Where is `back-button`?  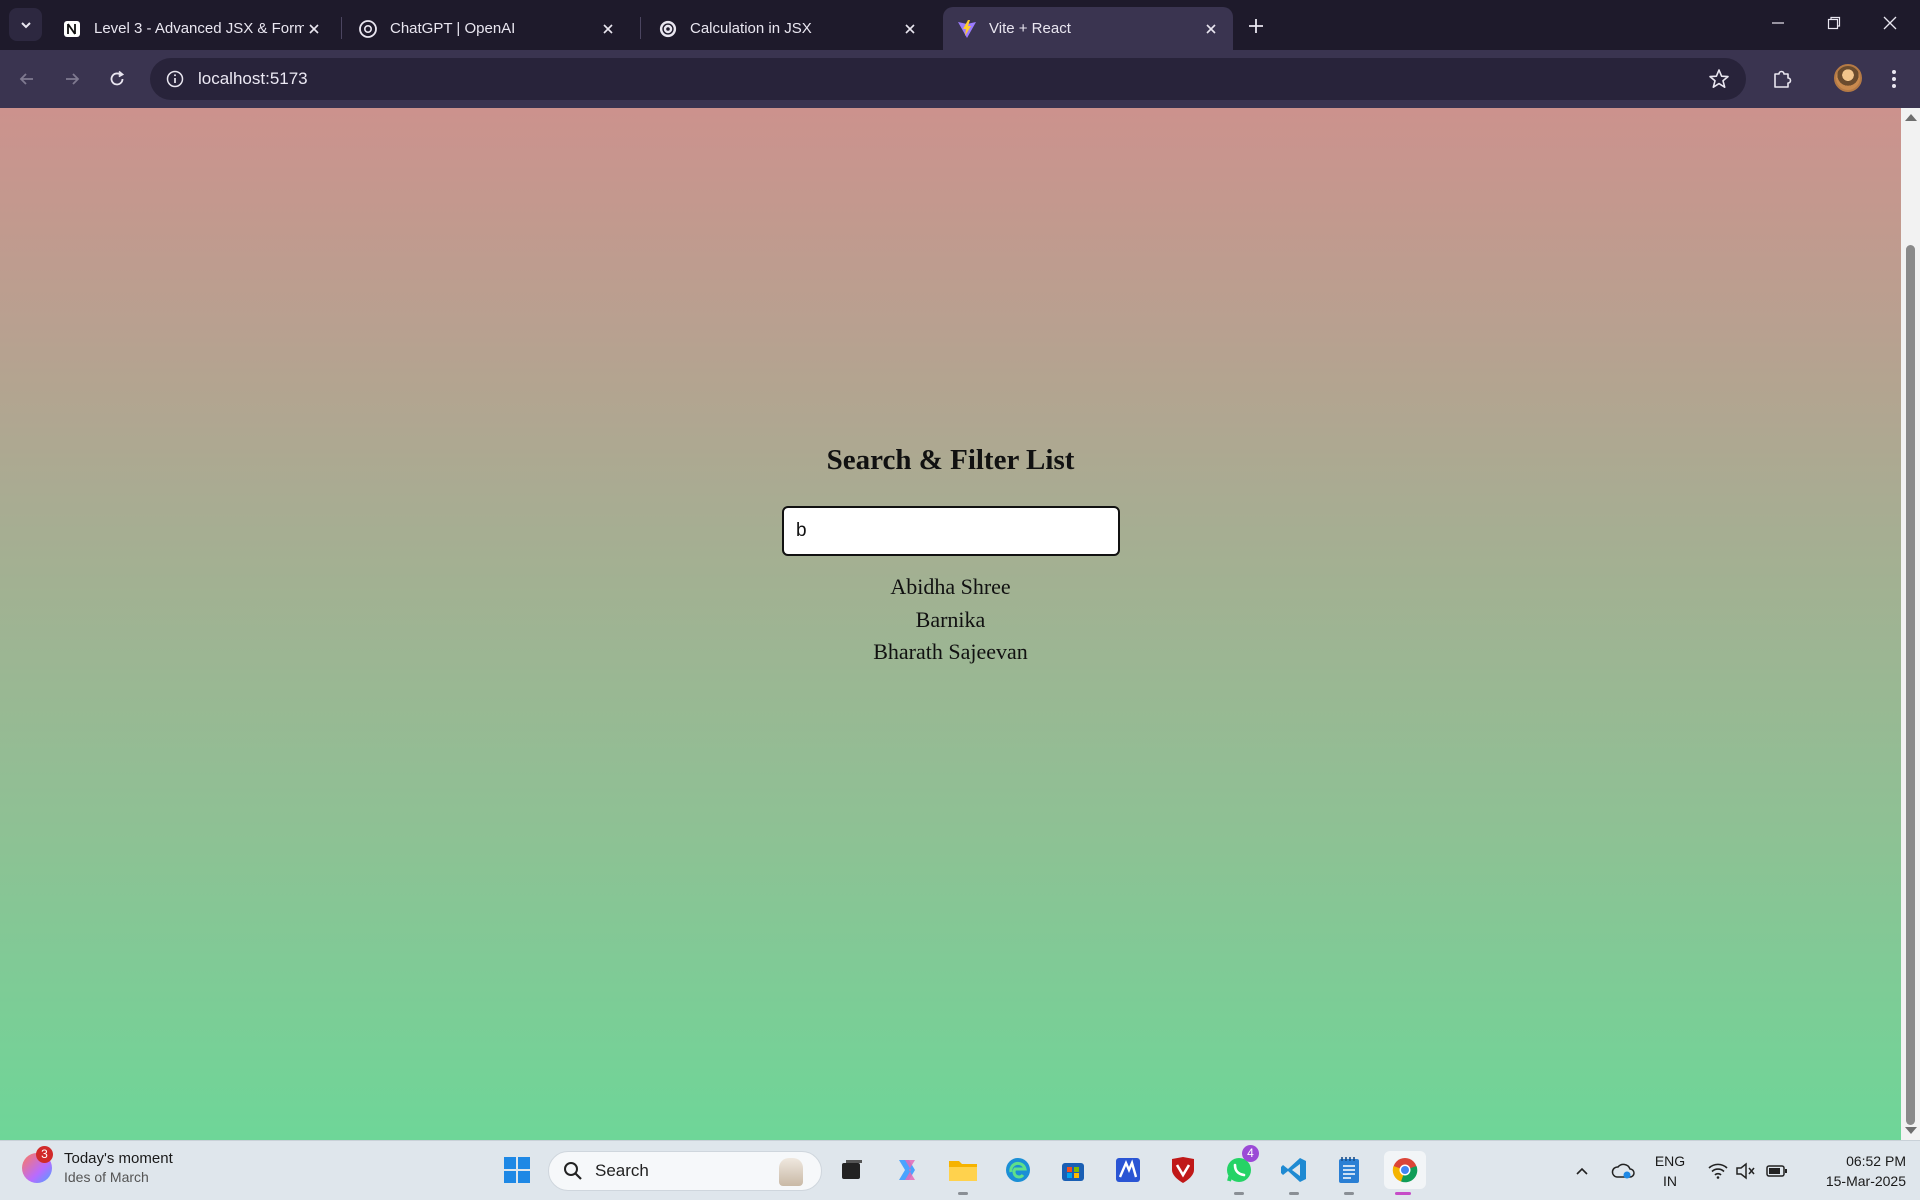 back-button is located at coordinates (27, 79).